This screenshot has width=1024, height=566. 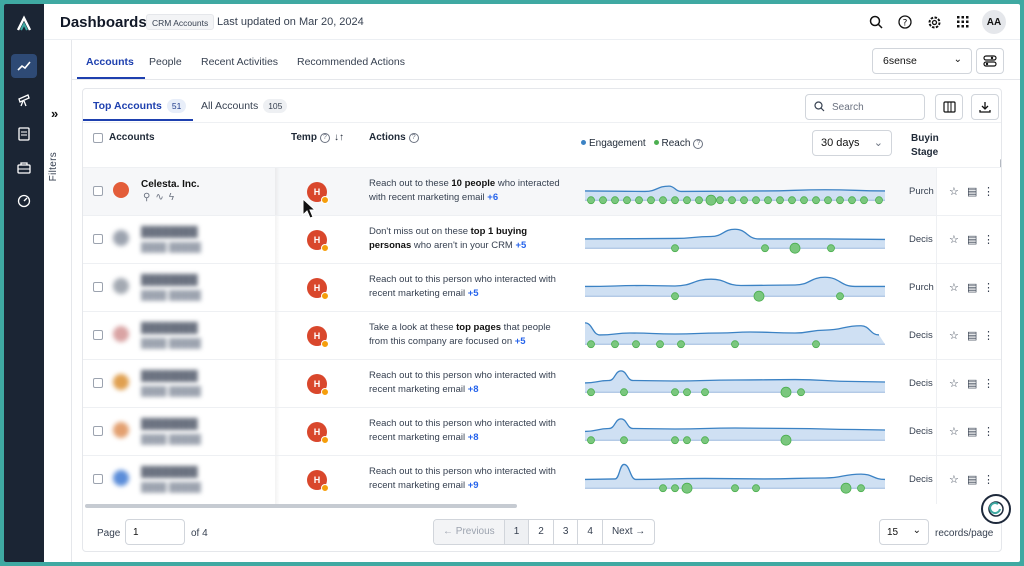 What do you see at coordinates (24, 134) in the screenshot?
I see `document-icon` at bounding box center [24, 134].